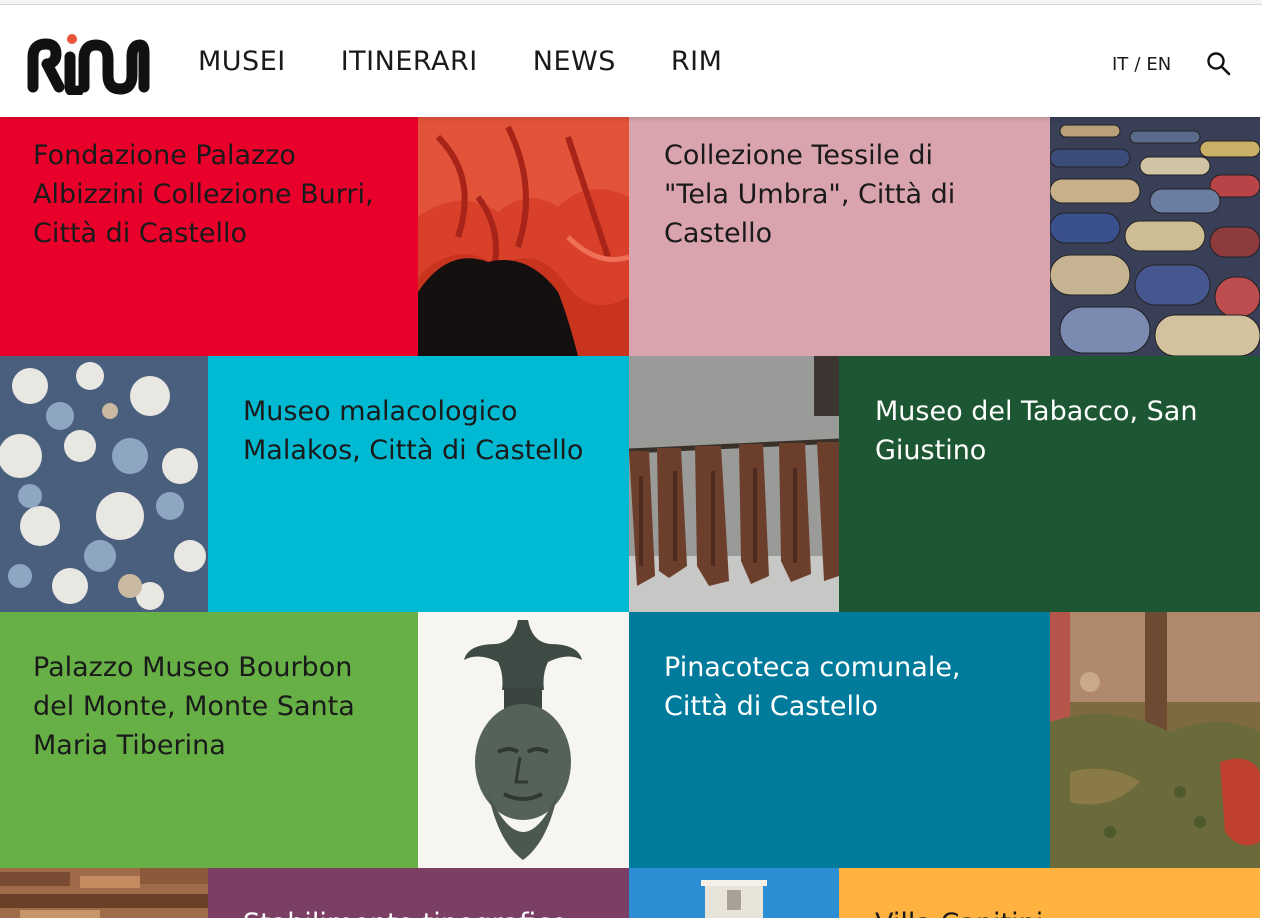 Image resolution: width=1262 pixels, height=918 pixels. What do you see at coordinates (104, 893) in the screenshot?
I see `printing-type-cases-image` at bounding box center [104, 893].